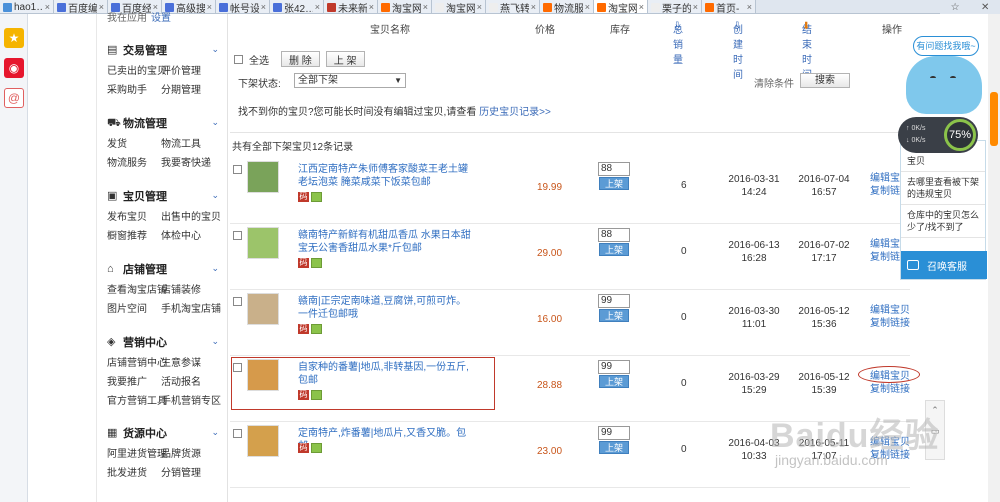 This screenshot has width=1000, height=502. I want to click on browser-tab: 首页- ×, so click(729, 6).